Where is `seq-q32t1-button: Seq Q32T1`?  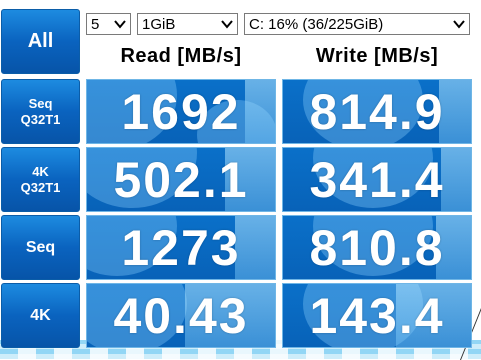
seq-q32t1-button: Seq Q32T1 is located at coordinates (40, 111).